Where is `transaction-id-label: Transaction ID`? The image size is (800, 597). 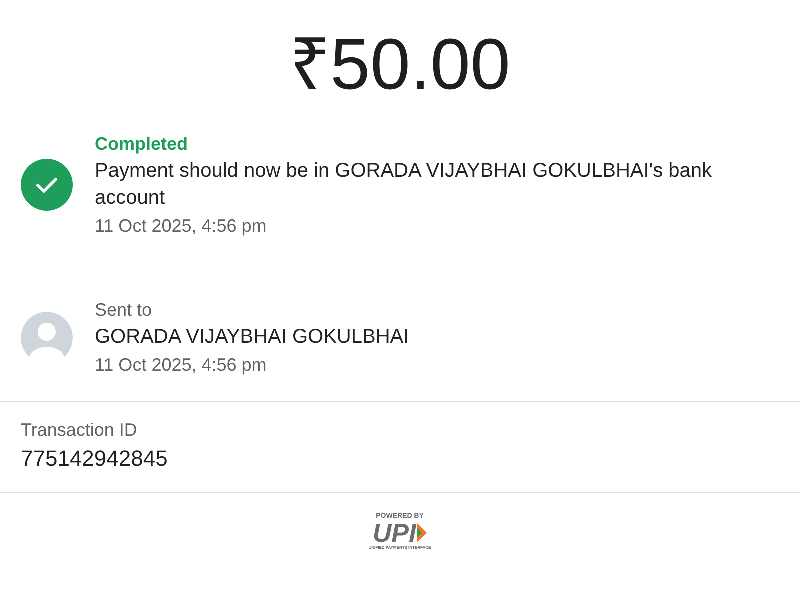
transaction-id-label: Transaction ID is located at coordinates (79, 430).